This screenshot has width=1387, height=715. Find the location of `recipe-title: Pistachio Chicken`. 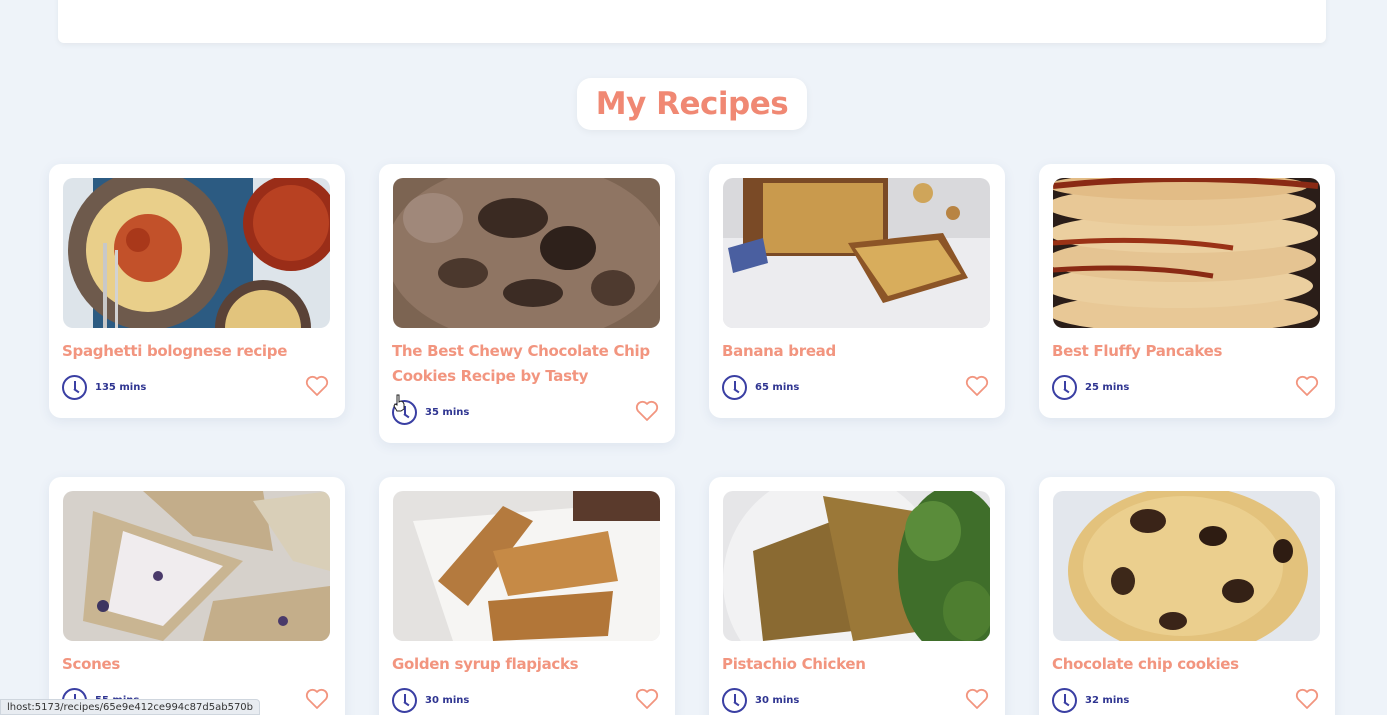

recipe-title: Pistachio Chicken is located at coordinates (858, 664).